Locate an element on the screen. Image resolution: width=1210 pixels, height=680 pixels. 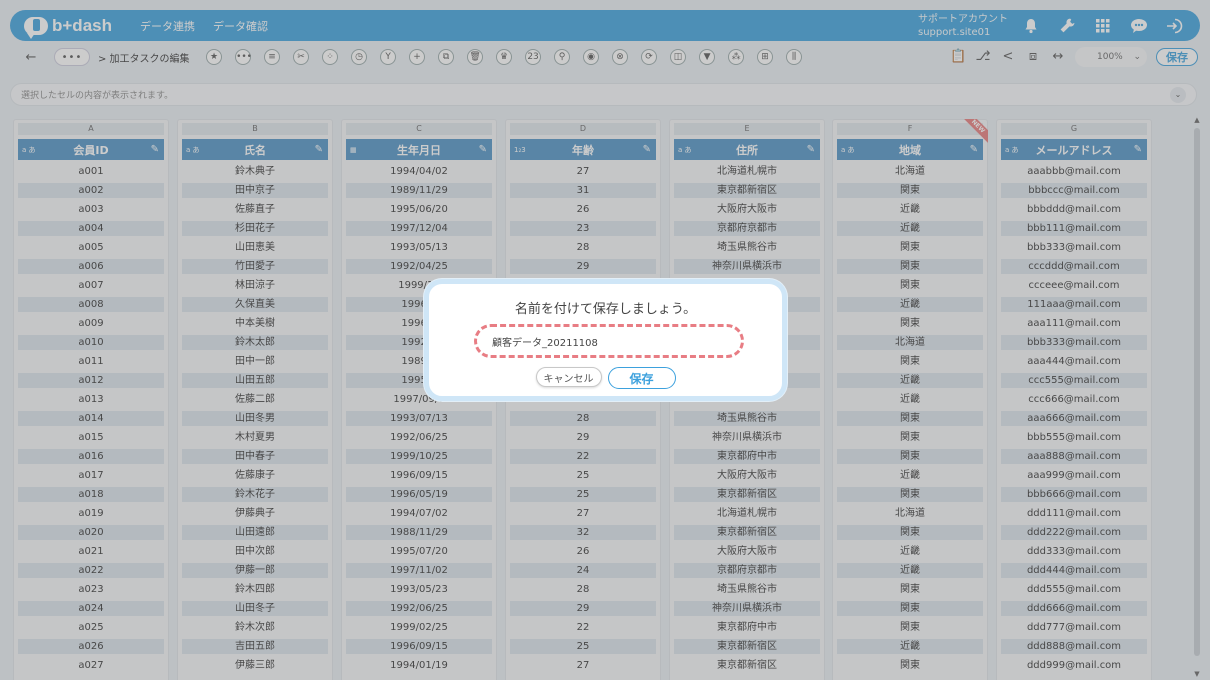
file-name-input: 顧客データ_20211108 is located at coordinates (609, 341).